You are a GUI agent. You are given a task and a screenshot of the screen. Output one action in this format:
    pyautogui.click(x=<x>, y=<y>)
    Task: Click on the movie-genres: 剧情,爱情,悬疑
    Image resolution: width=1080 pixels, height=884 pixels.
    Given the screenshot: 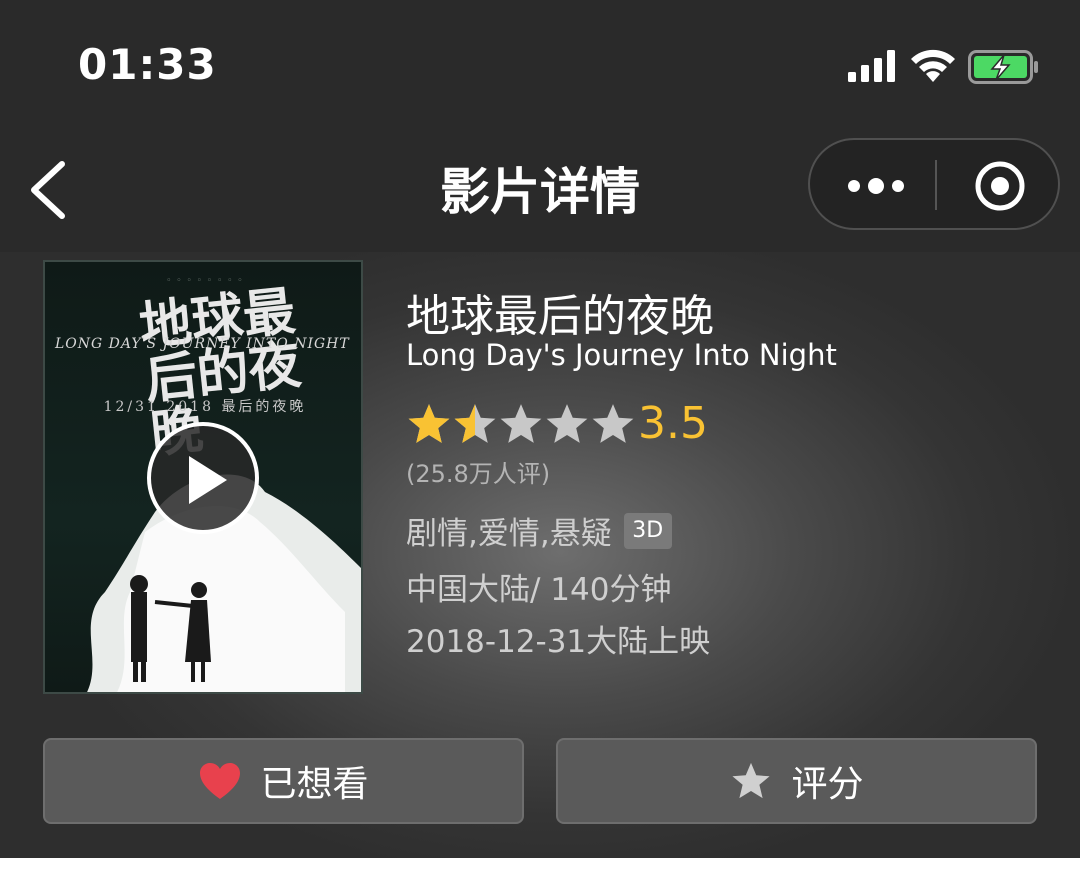 What is the action you would take?
    pyautogui.click(x=509, y=534)
    